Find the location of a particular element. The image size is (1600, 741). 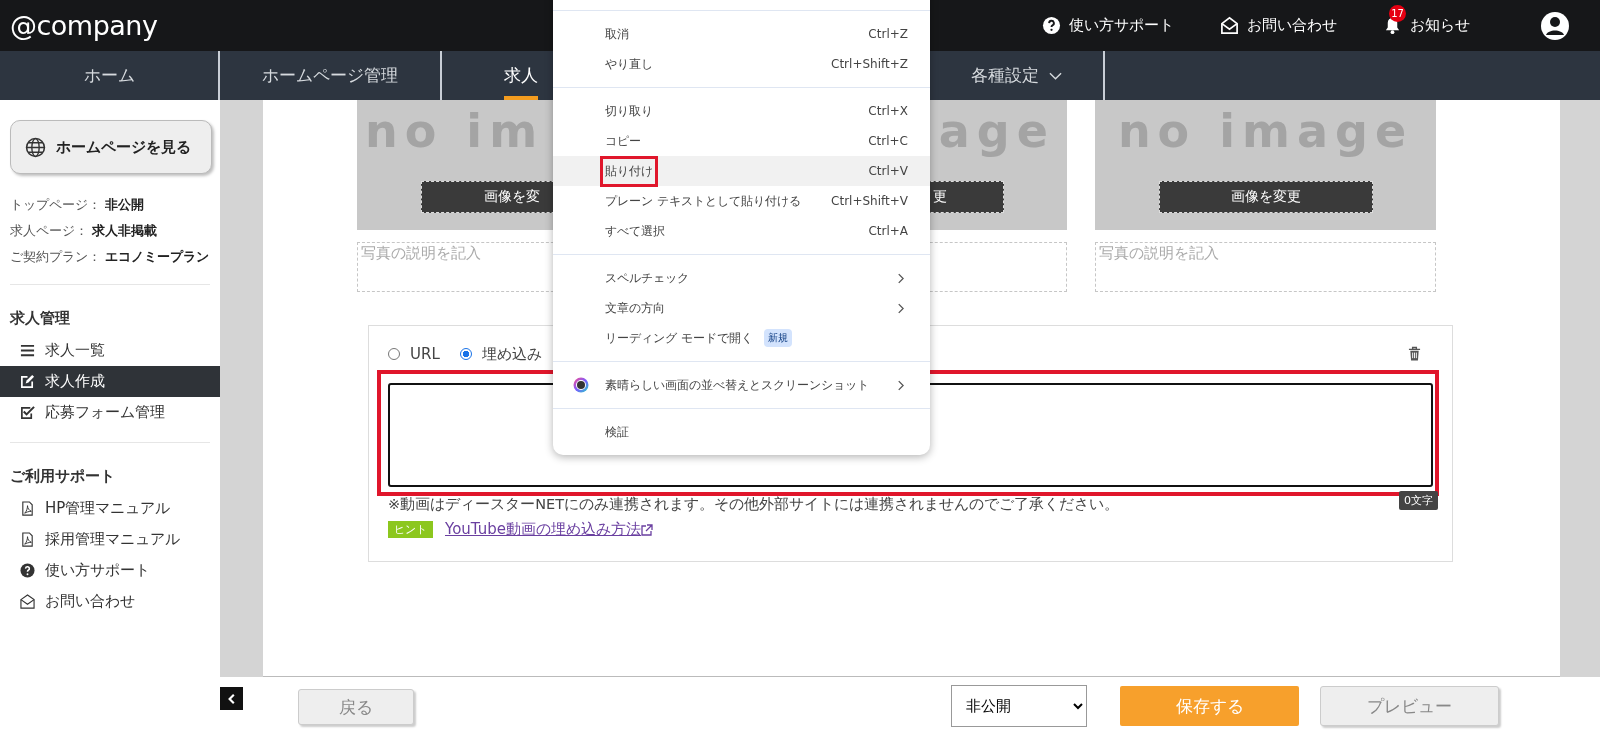

hint-badge: ヒント is located at coordinates (410, 529).